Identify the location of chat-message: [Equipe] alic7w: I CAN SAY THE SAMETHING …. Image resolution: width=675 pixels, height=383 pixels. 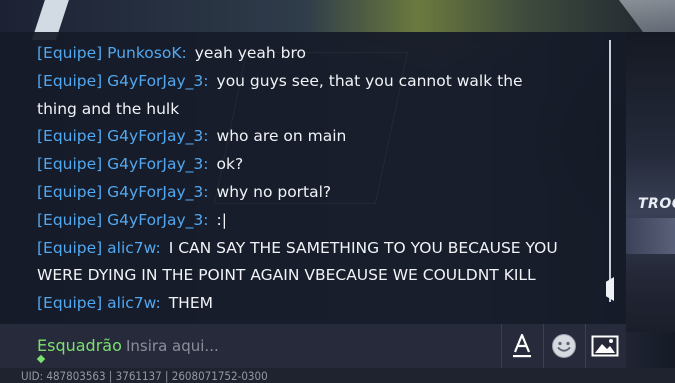
(302, 263).